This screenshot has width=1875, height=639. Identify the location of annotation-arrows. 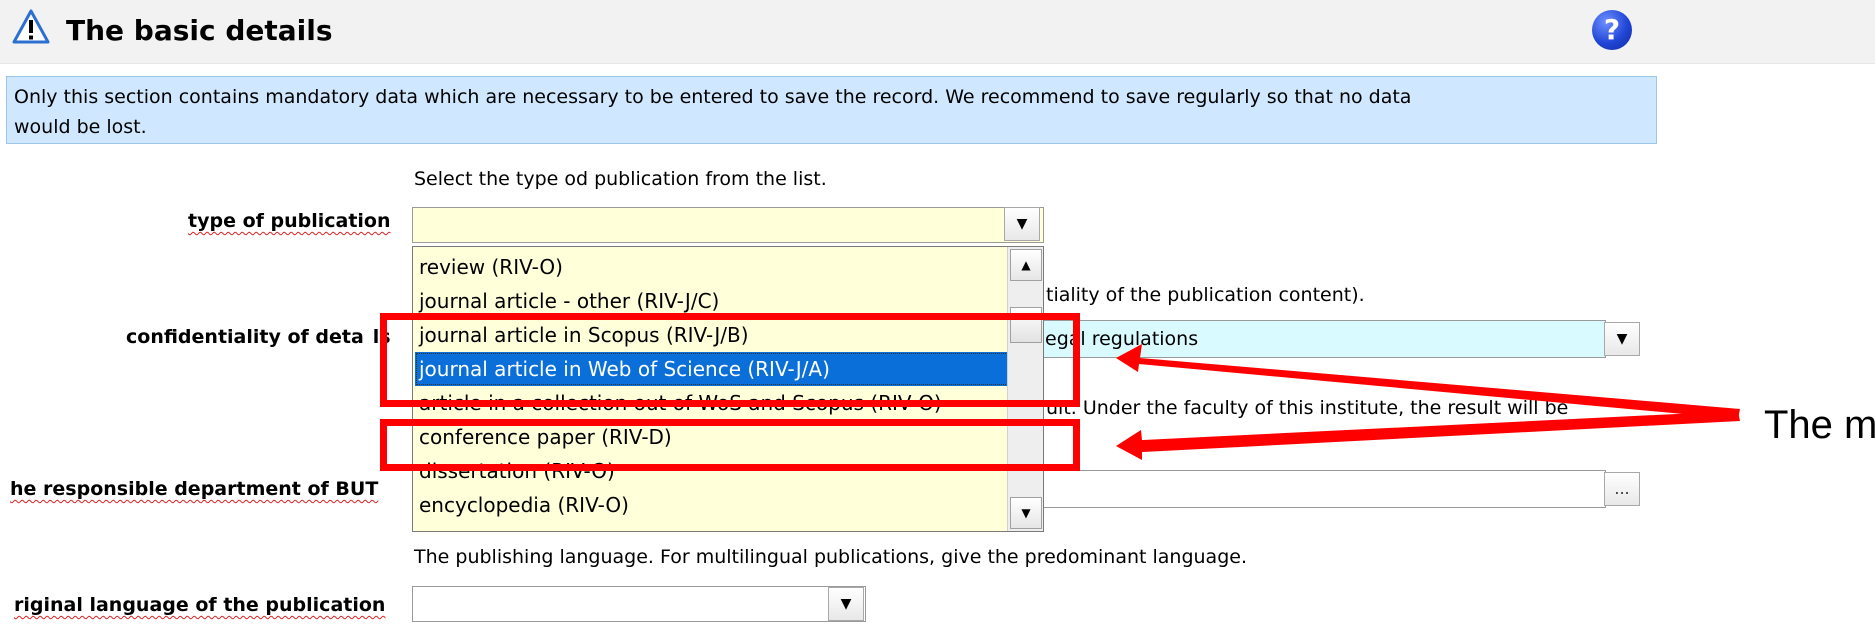
(1428, 402).